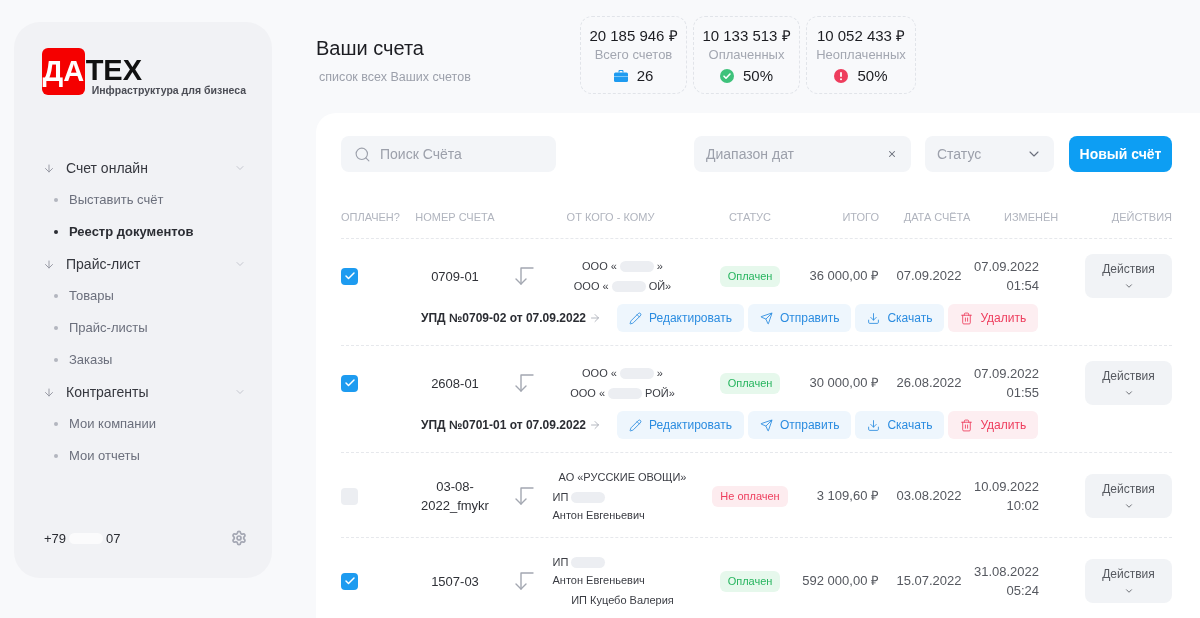 The height and width of the screenshot is (618, 1200). Describe the element at coordinates (131, 232) in the screenshot. I see `item-label: Реестр документов` at that location.